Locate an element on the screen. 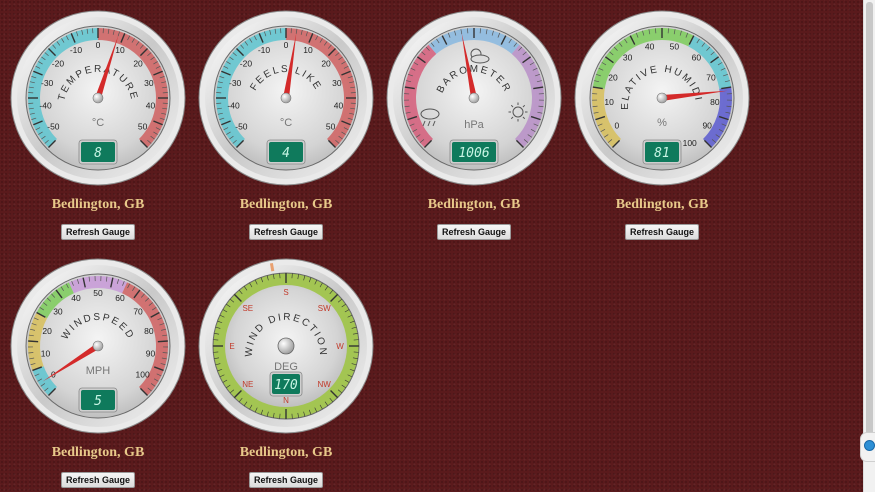 The height and width of the screenshot is (492, 875). chat-widget-button is located at coordinates (867, 447).